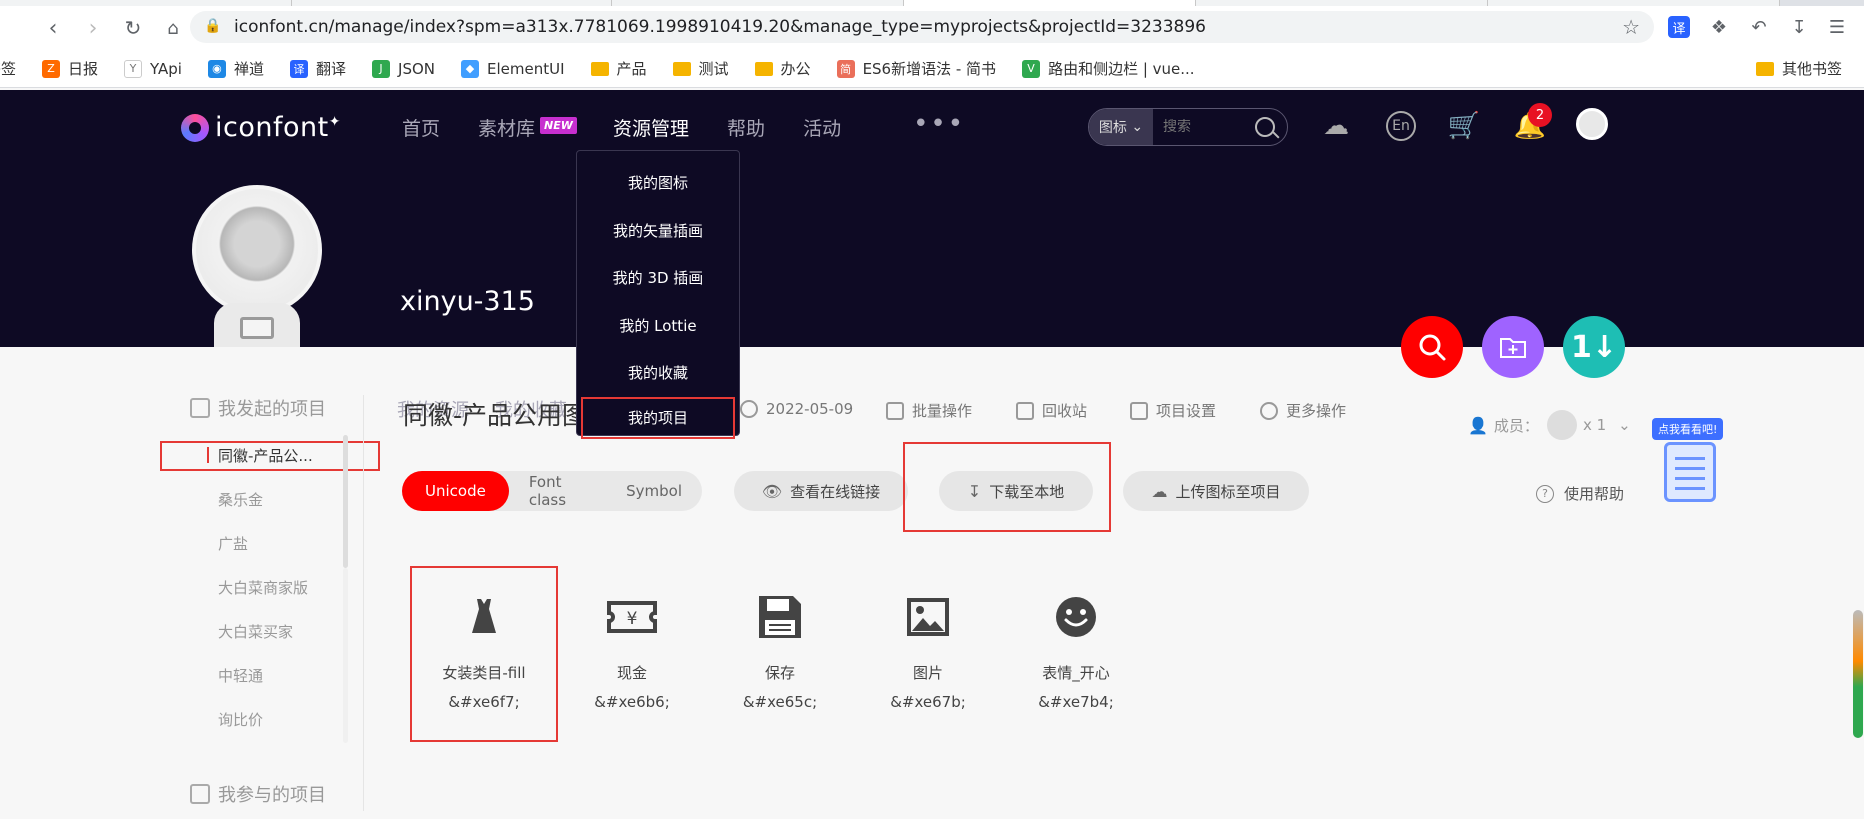 The height and width of the screenshot is (819, 1864). Describe the element at coordinates (700, 68) in the screenshot. I see `bookmark-item: 测试` at that location.